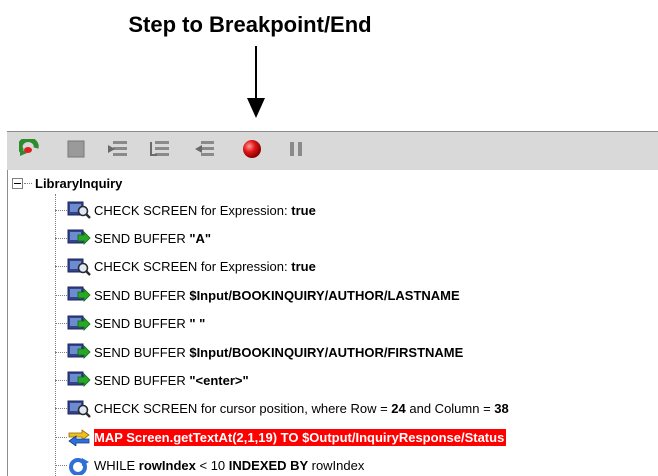 The height and width of the screenshot is (476, 658). I want to click on tree-row: WHILE rowIndex < 10 INDEXED BY rowIndex, so click(209, 465).